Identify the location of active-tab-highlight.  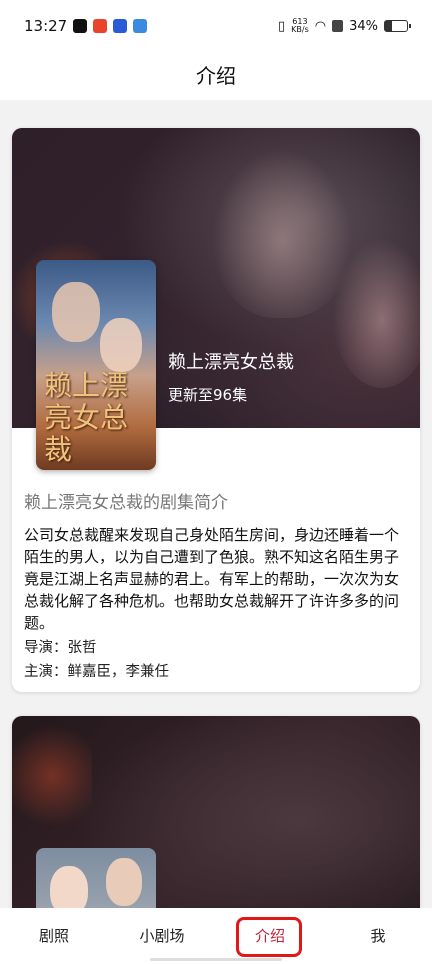
(269, 937).